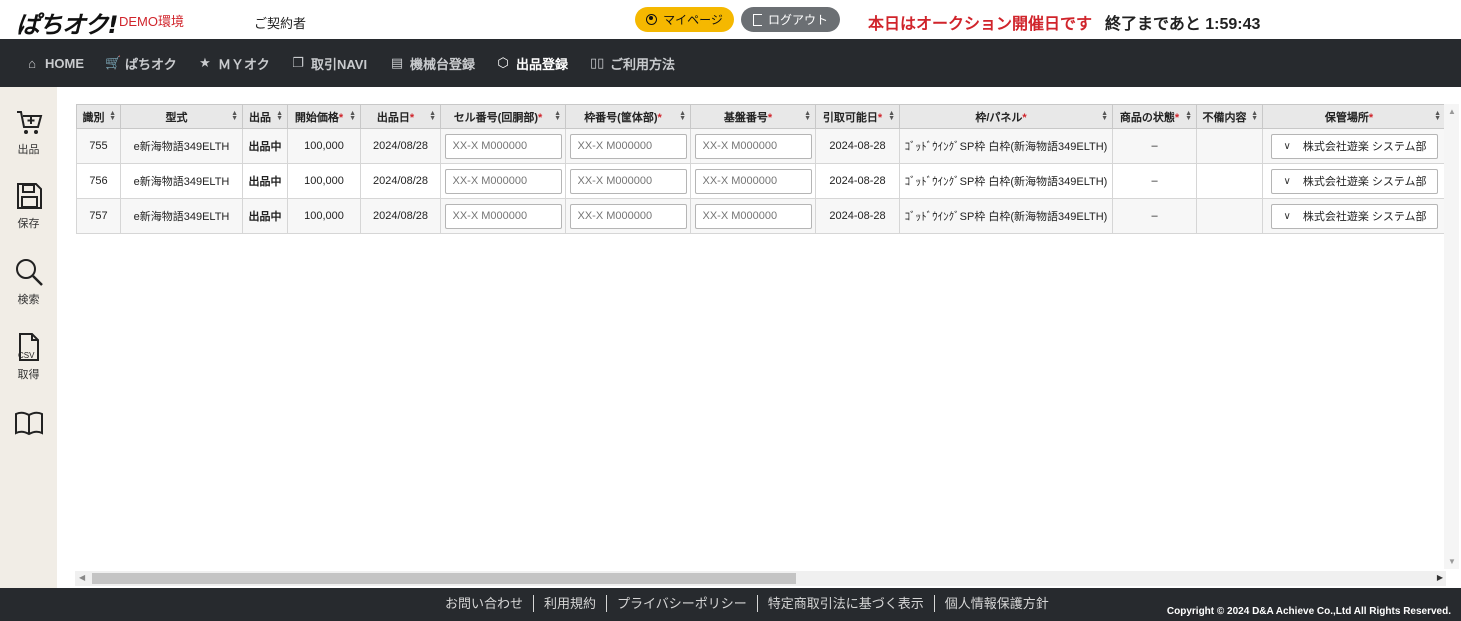  What do you see at coordinates (181, 116) in the screenshot?
I see `header-model: 型式 ▲ ▼` at bounding box center [181, 116].